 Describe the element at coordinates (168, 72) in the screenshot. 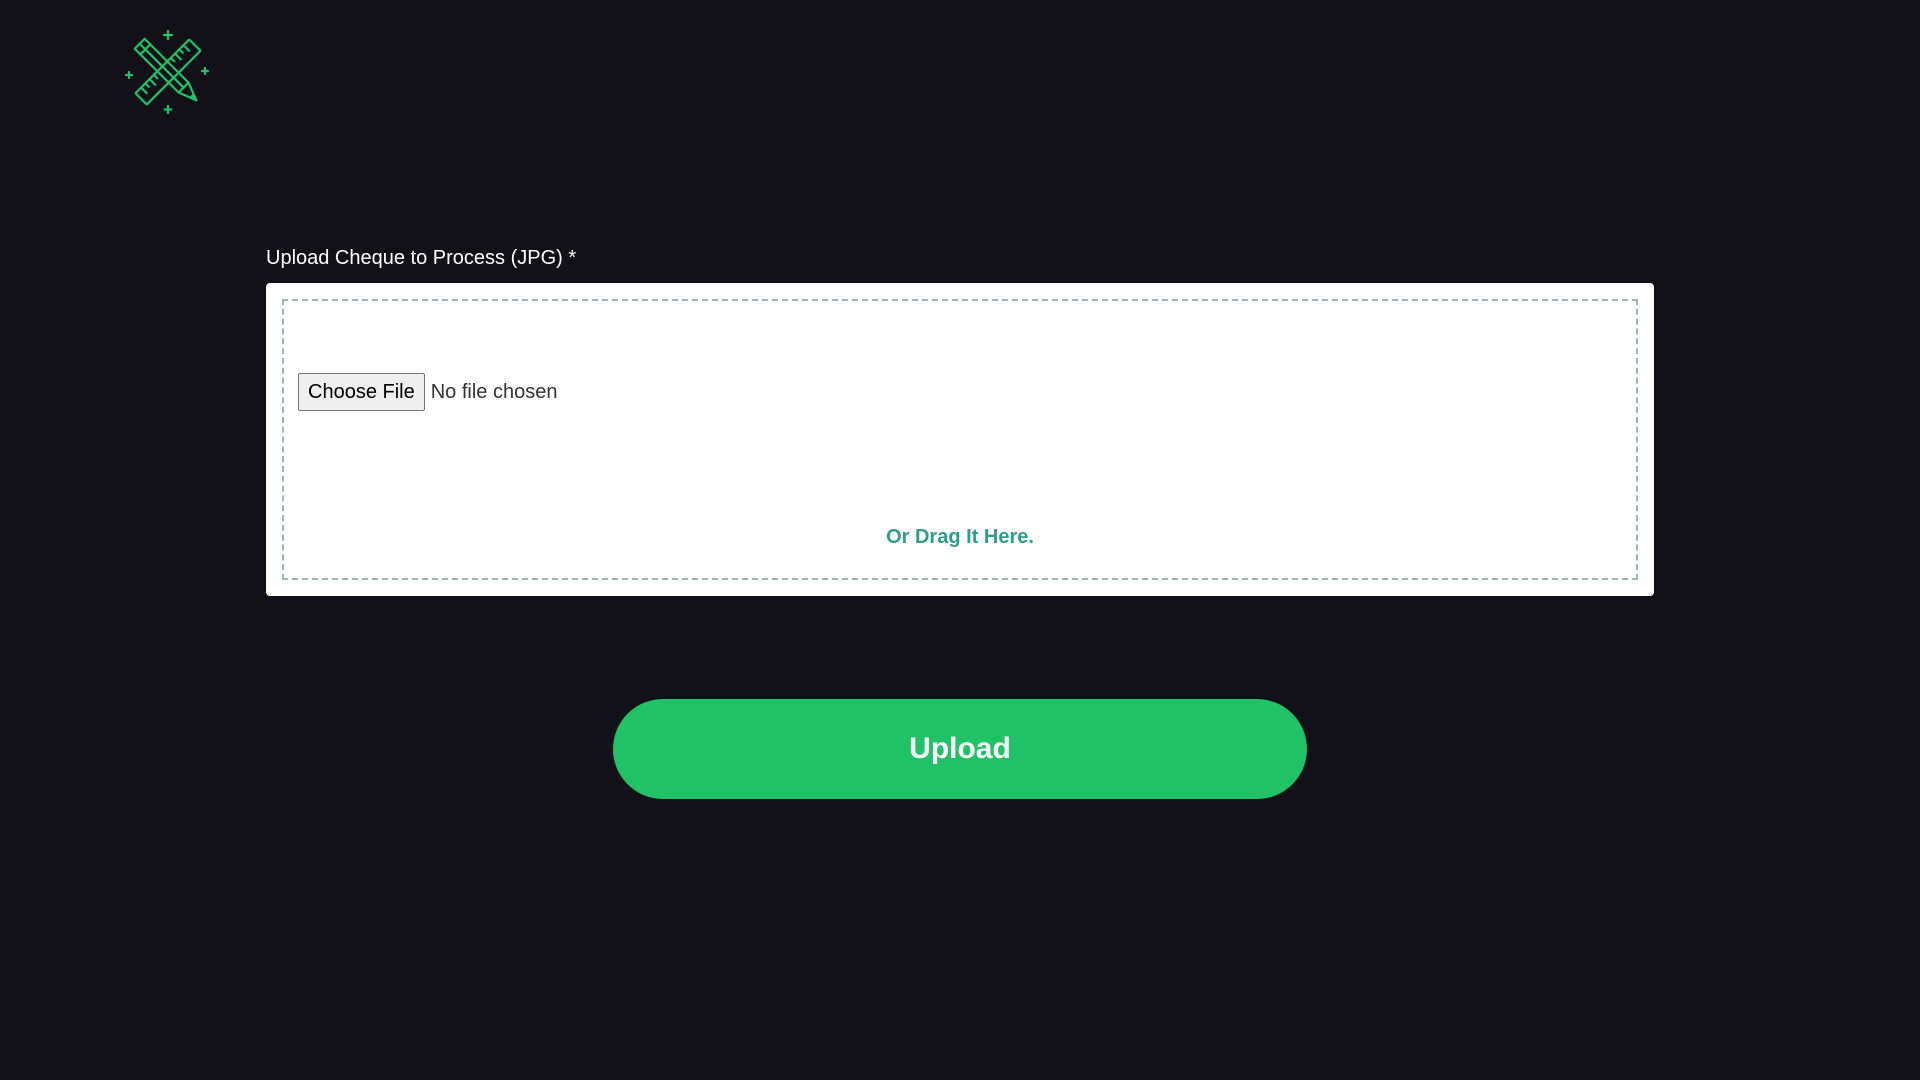

I see `ruler-pencil-icon` at that location.